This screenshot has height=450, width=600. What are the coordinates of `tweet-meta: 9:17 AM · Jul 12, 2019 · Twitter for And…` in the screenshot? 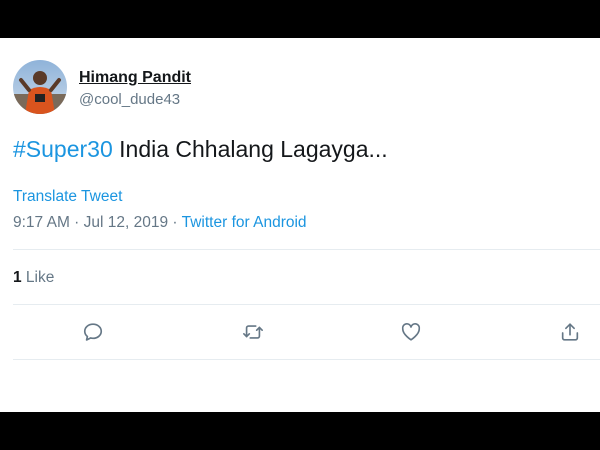 It's located at (160, 223).